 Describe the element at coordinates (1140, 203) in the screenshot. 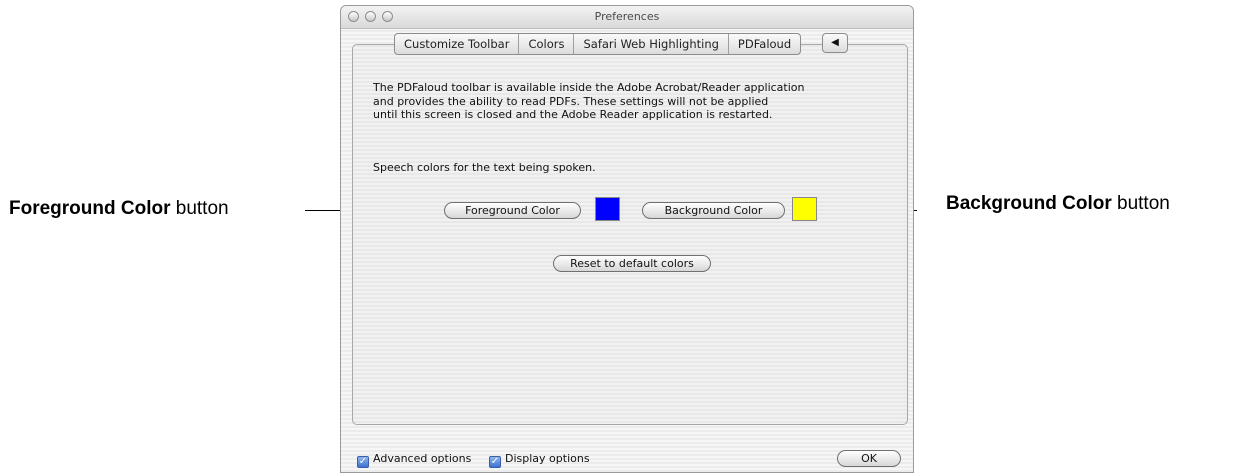

I see `background-callout-rest: button` at that location.